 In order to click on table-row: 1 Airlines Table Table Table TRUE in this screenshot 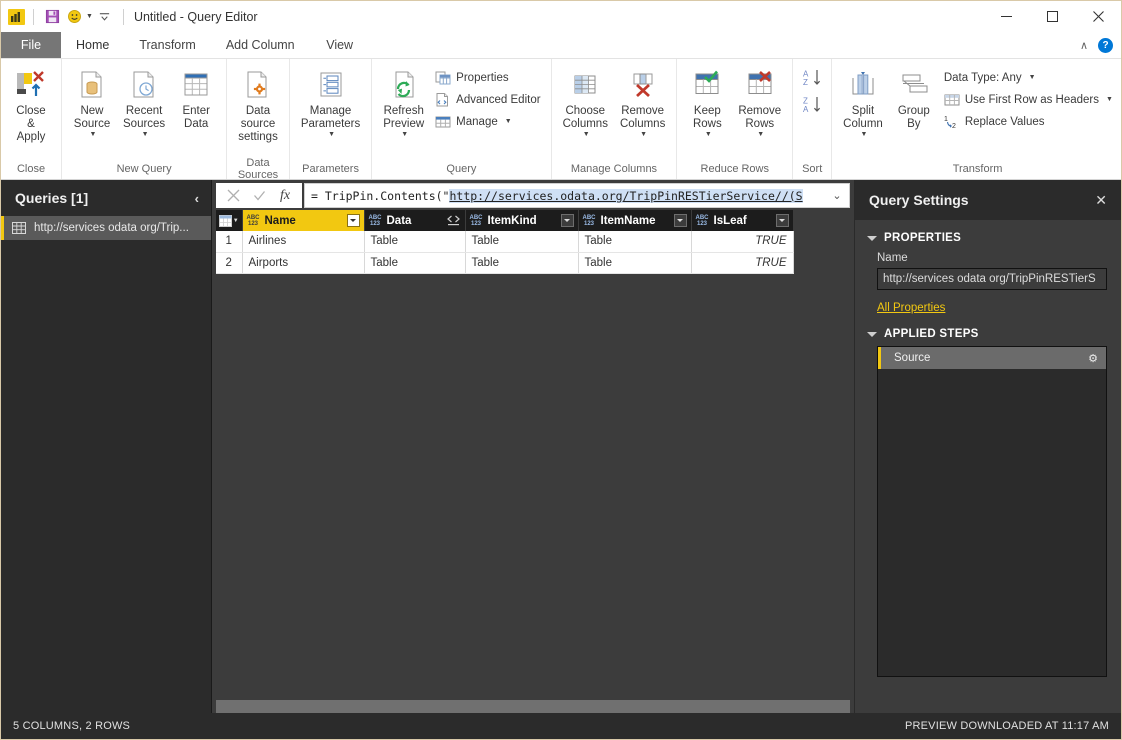, I will do `click(505, 242)`.